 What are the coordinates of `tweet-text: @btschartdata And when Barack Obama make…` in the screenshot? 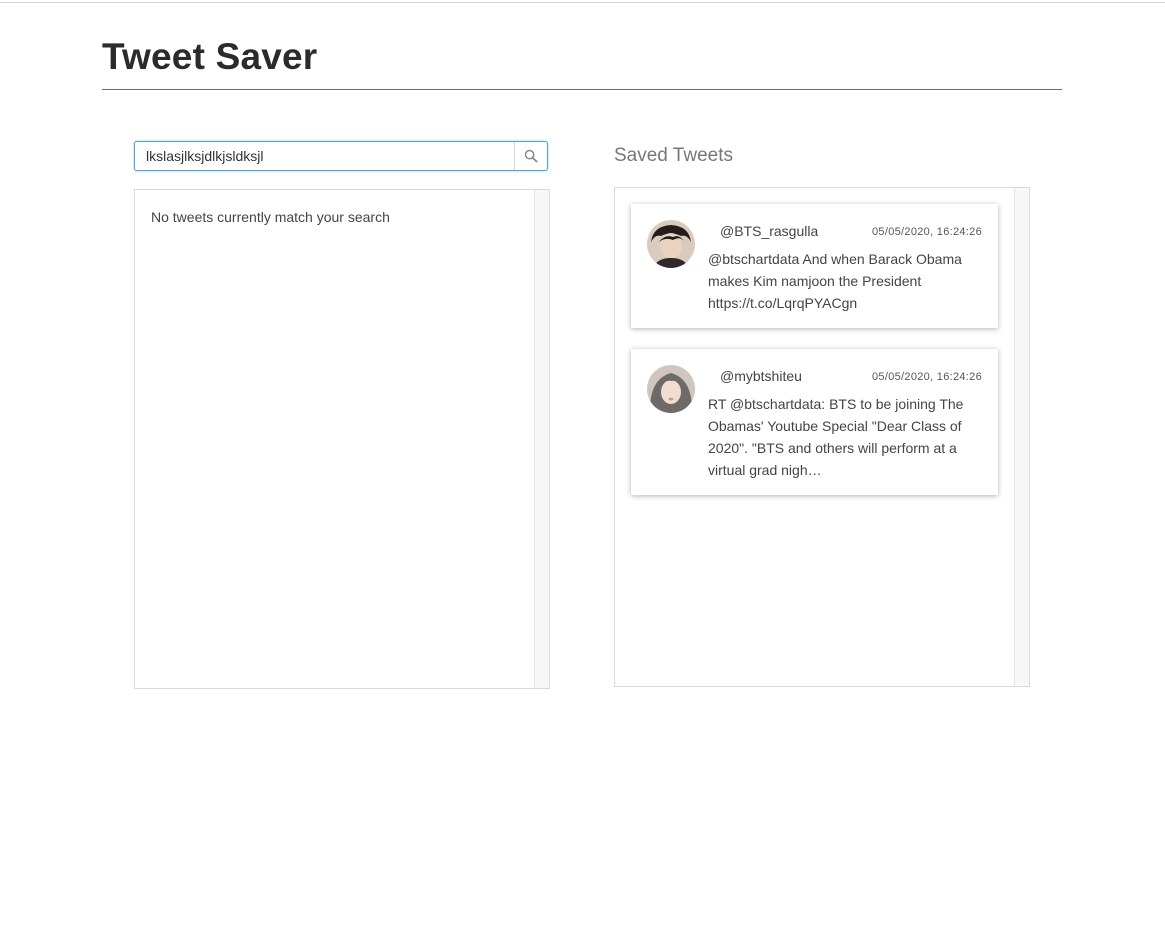 It's located at (835, 281).